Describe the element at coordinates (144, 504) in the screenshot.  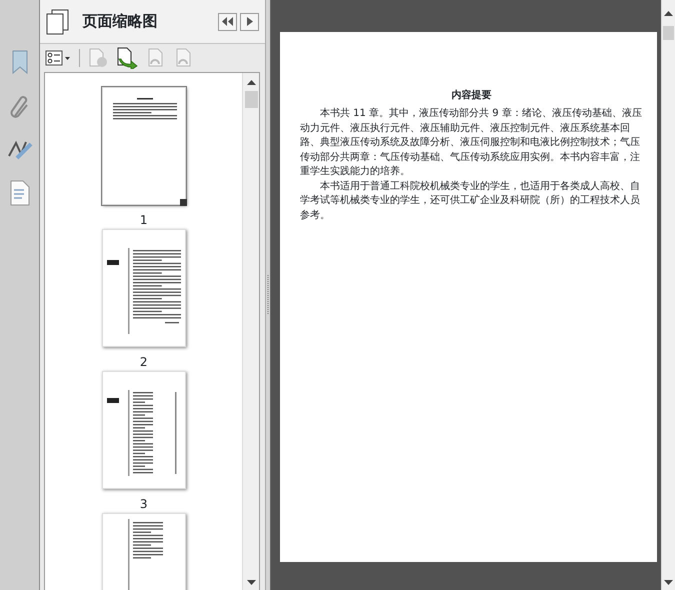
I see `page-number: 3` at that location.